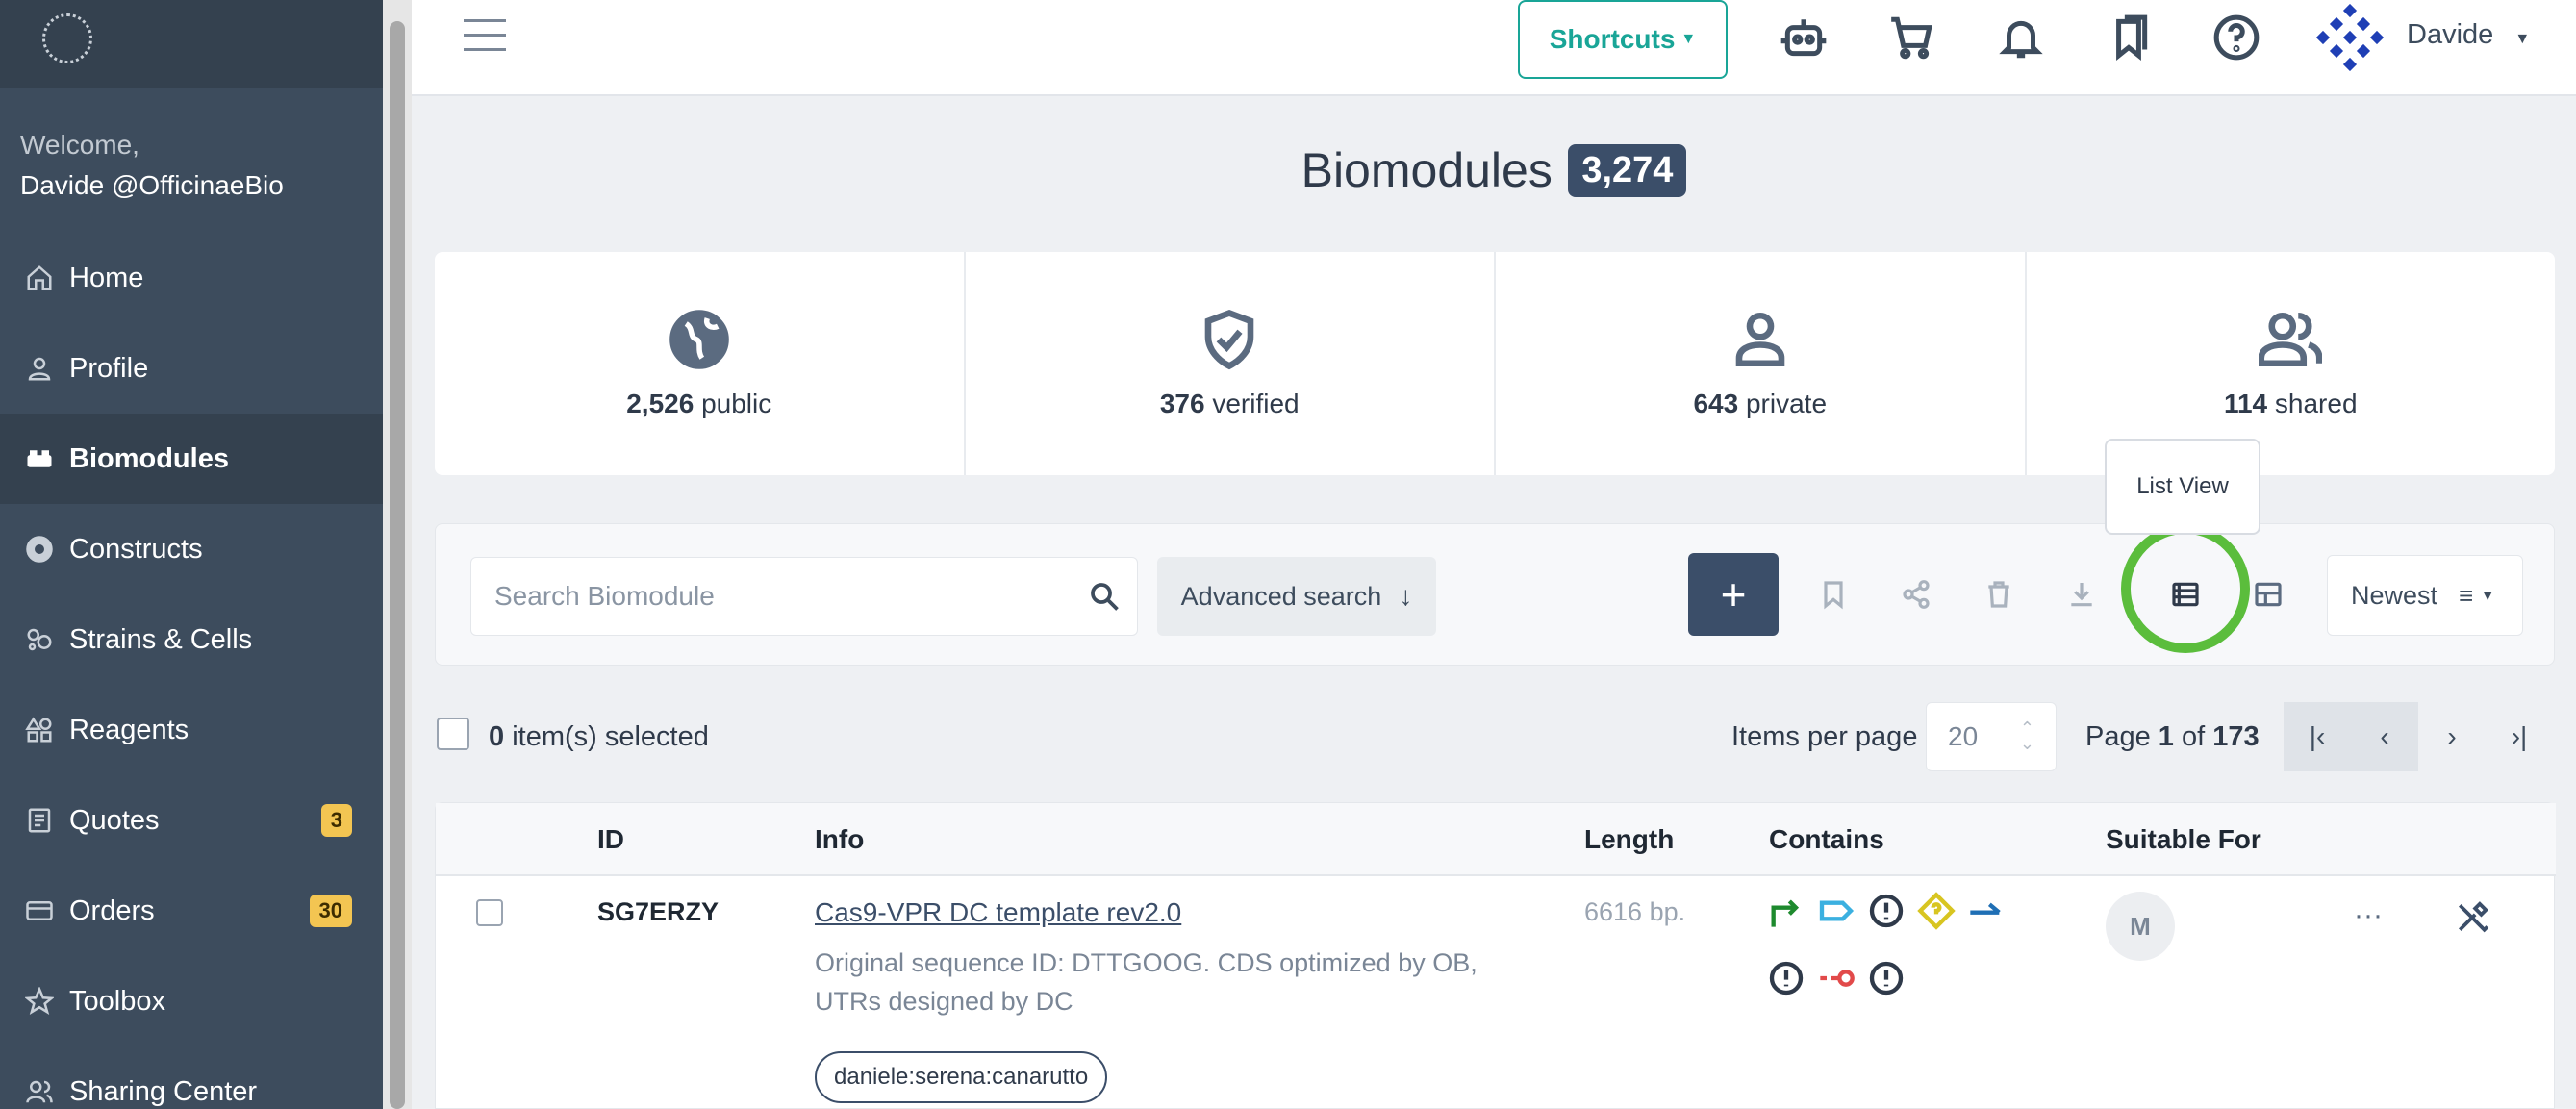  Describe the element at coordinates (783, 596) in the screenshot. I see `search-input` at that location.